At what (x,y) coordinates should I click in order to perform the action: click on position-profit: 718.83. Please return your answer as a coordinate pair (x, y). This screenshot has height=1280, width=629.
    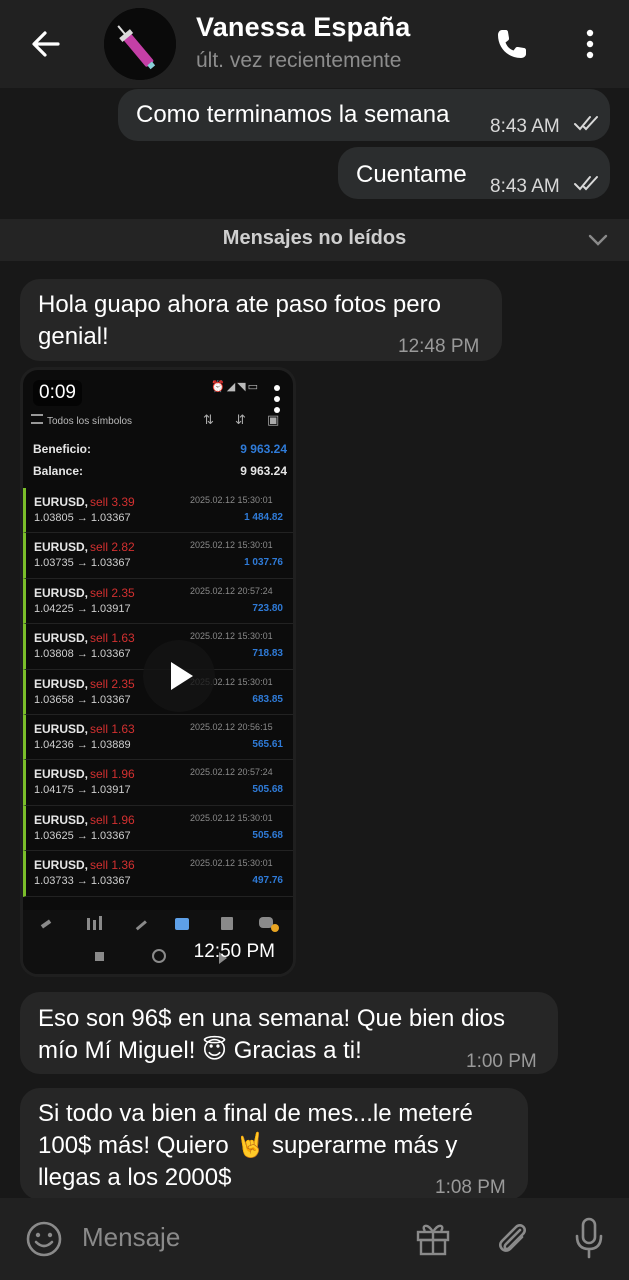
    Looking at the image, I should click on (267, 654).